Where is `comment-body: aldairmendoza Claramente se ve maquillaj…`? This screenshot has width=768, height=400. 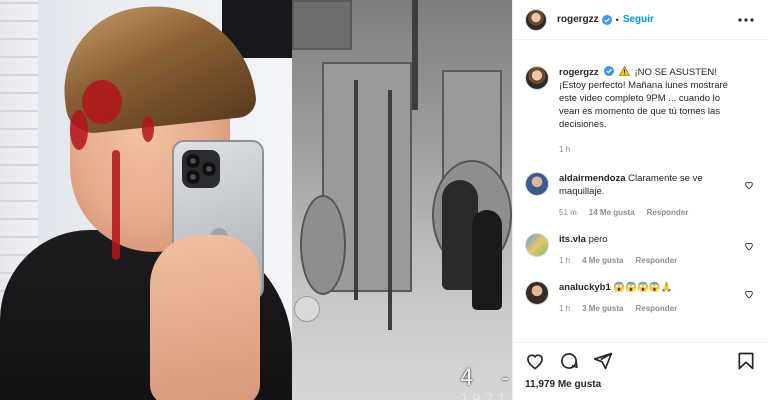 comment-body: aldairmendoza Claramente se ve maquillaj… is located at coordinates (657, 195).